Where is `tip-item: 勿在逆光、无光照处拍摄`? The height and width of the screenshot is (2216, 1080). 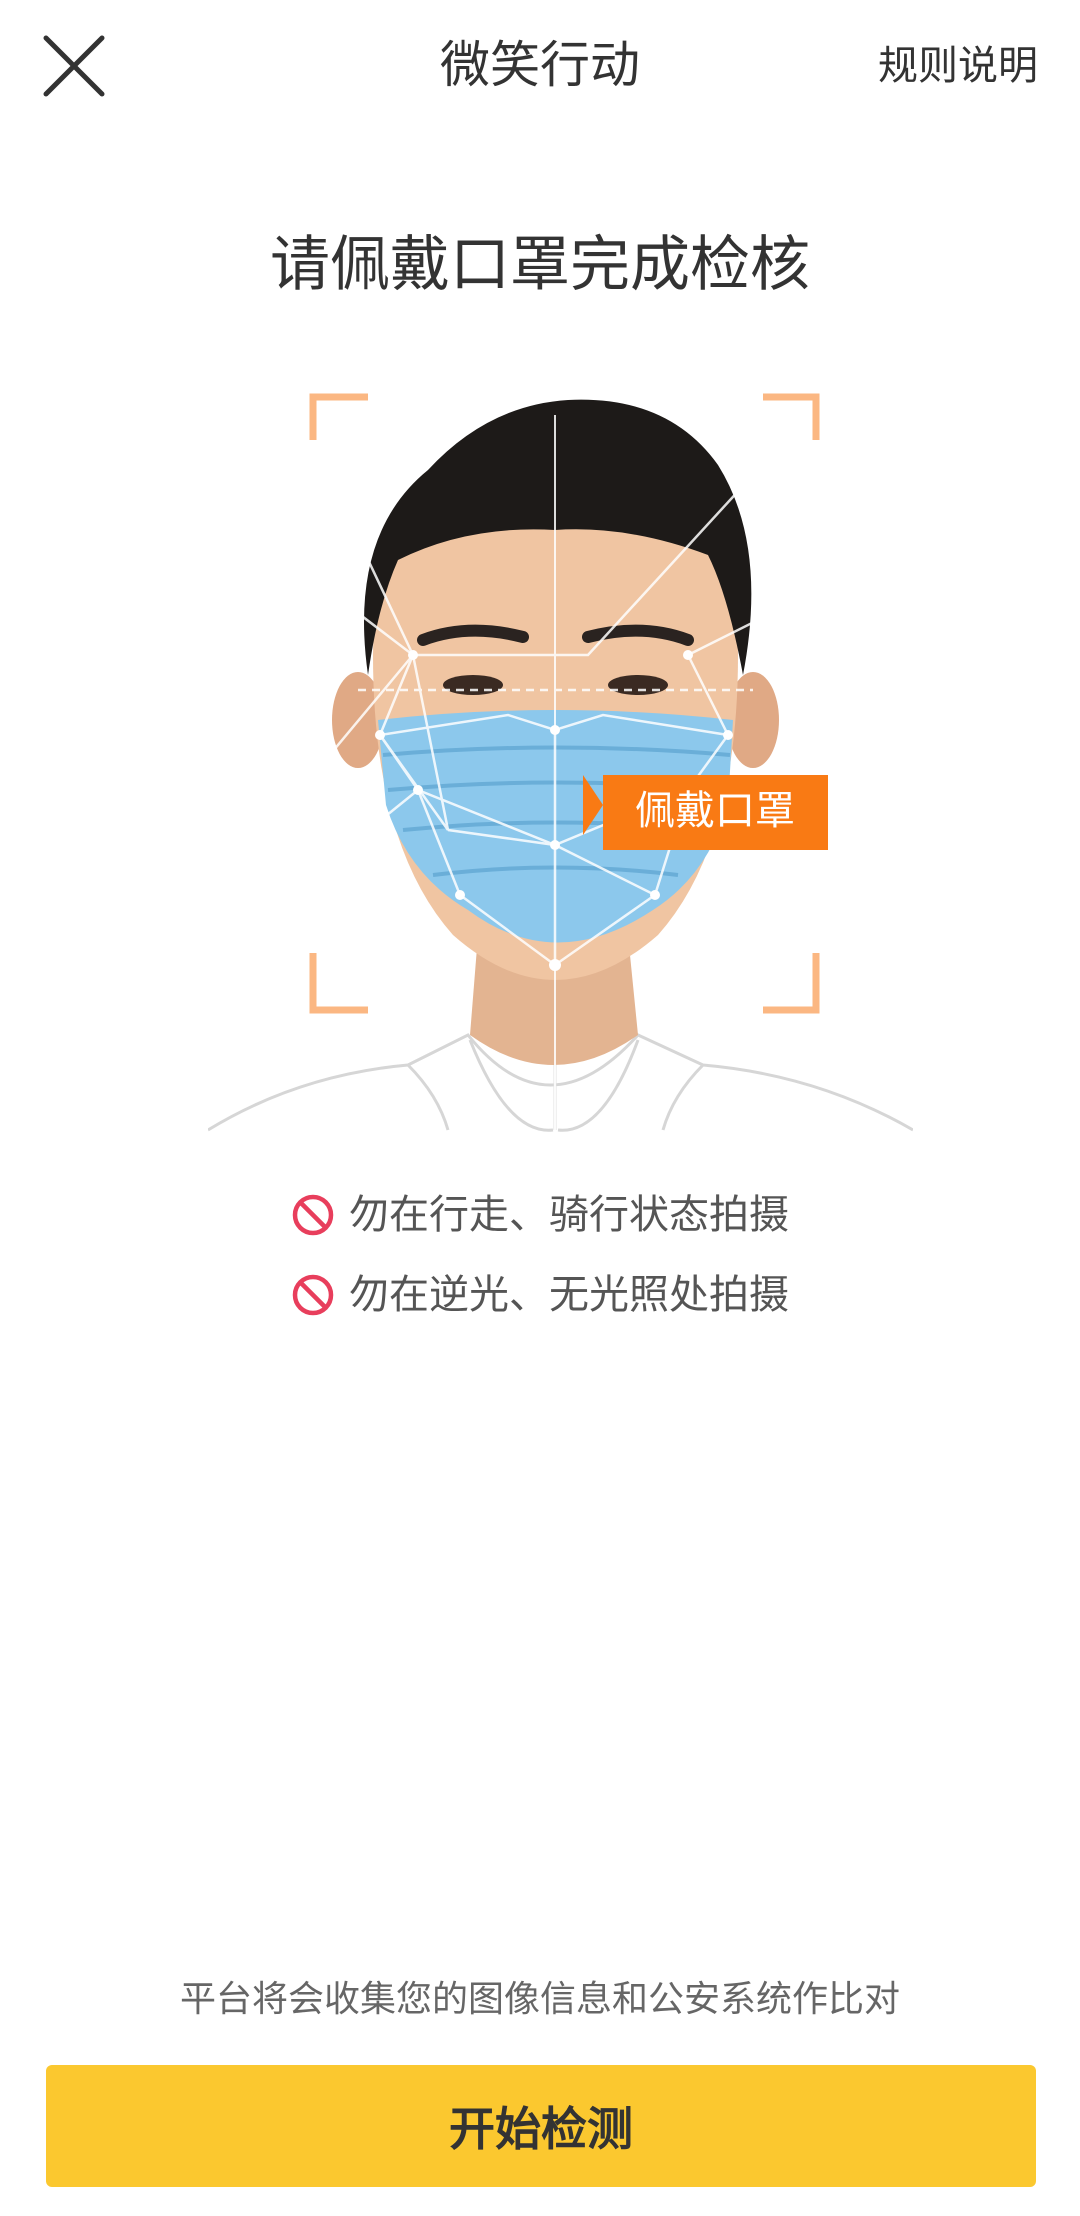
tip-item: 勿在逆光、无光照处拍摄 is located at coordinates (540, 1295).